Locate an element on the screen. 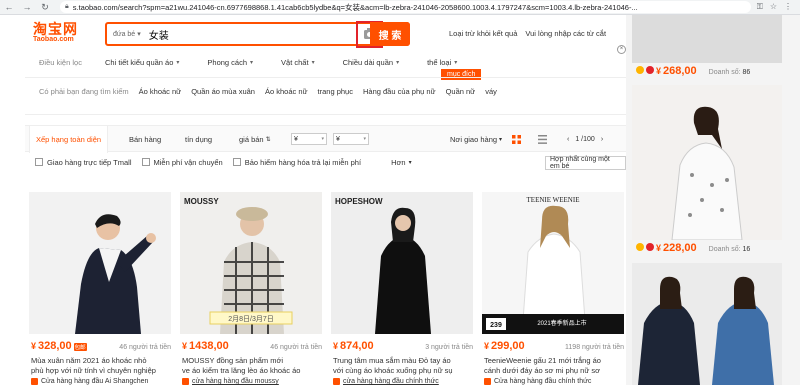  tmall-icon is located at coordinates (650, 70).